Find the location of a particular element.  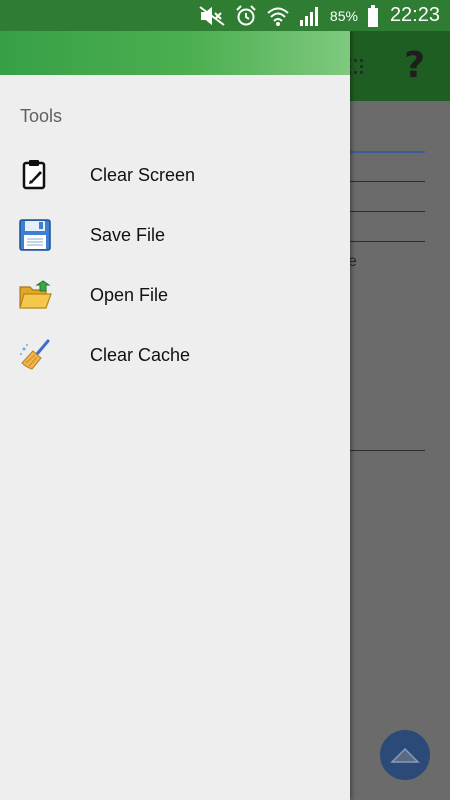

signal-icon is located at coordinates (310, 16).